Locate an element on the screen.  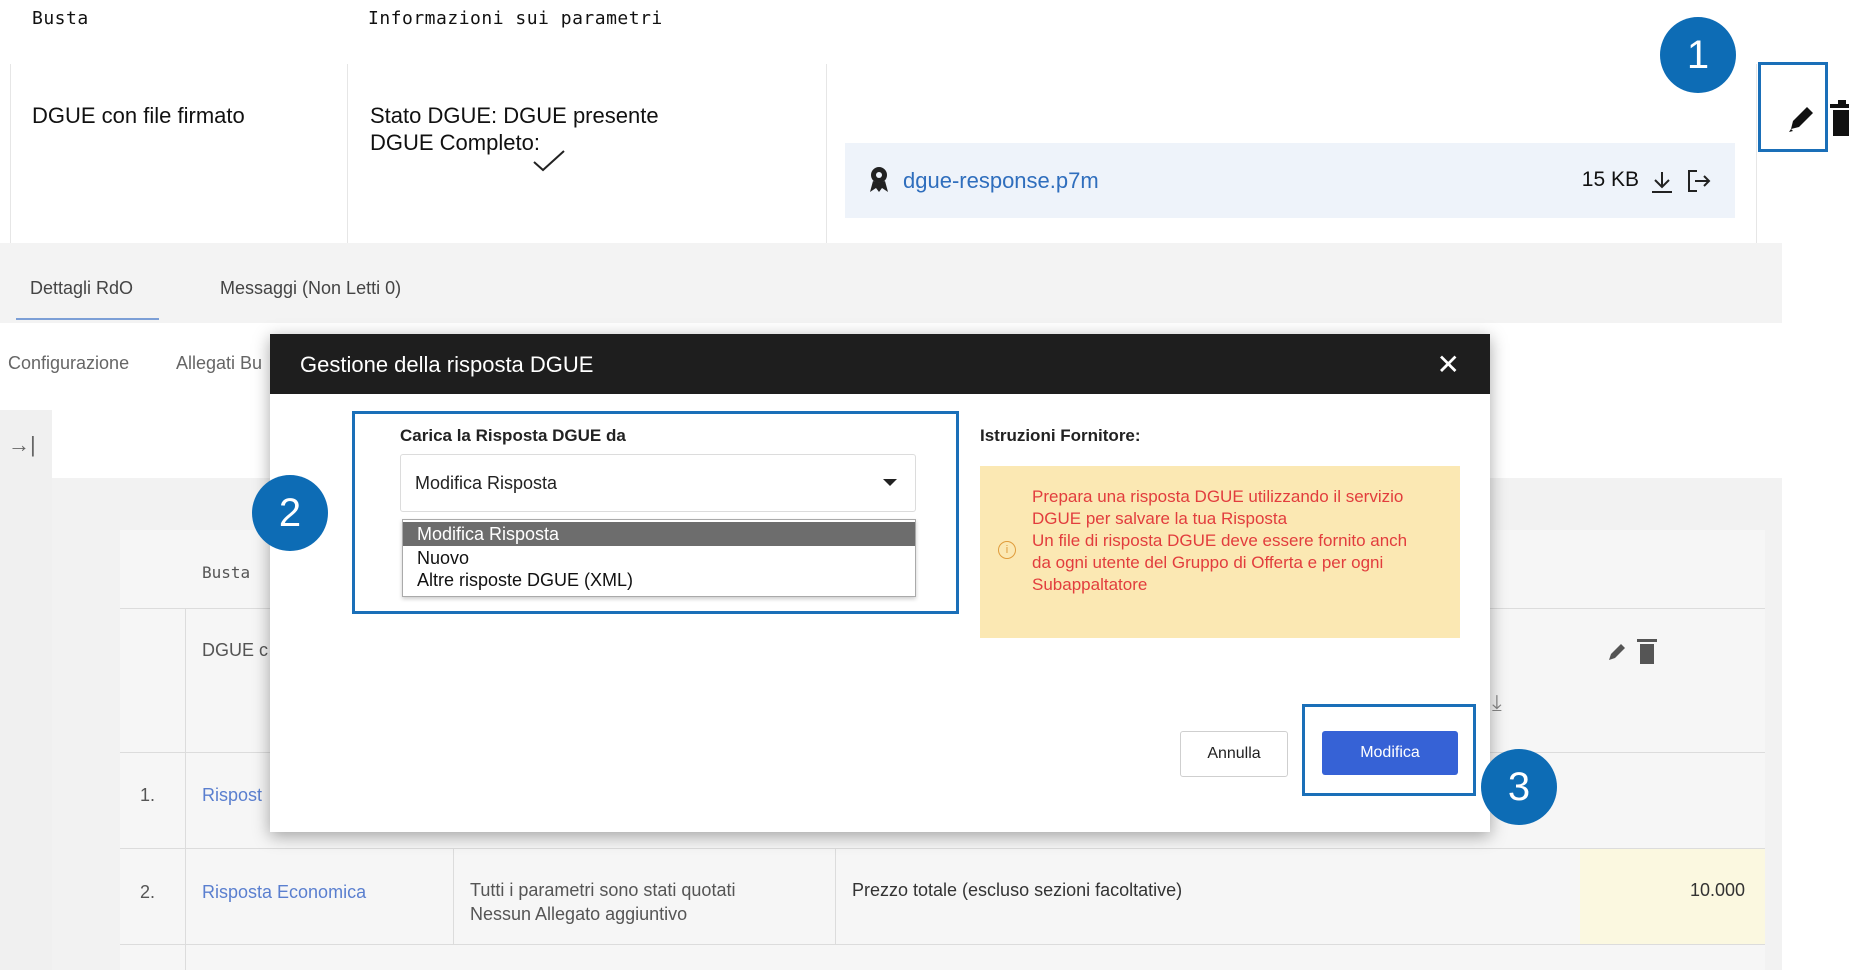
highlight-modifica is located at coordinates (1389, 750).